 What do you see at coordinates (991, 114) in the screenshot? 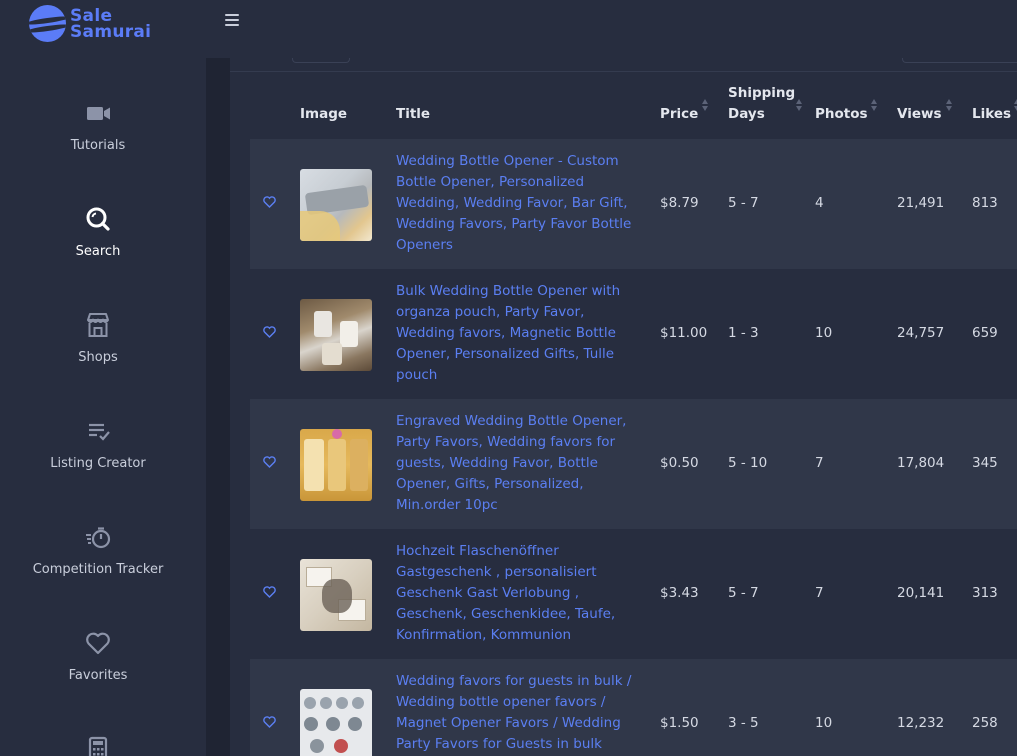
I see `column-header-likes: Likes` at bounding box center [991, 114].